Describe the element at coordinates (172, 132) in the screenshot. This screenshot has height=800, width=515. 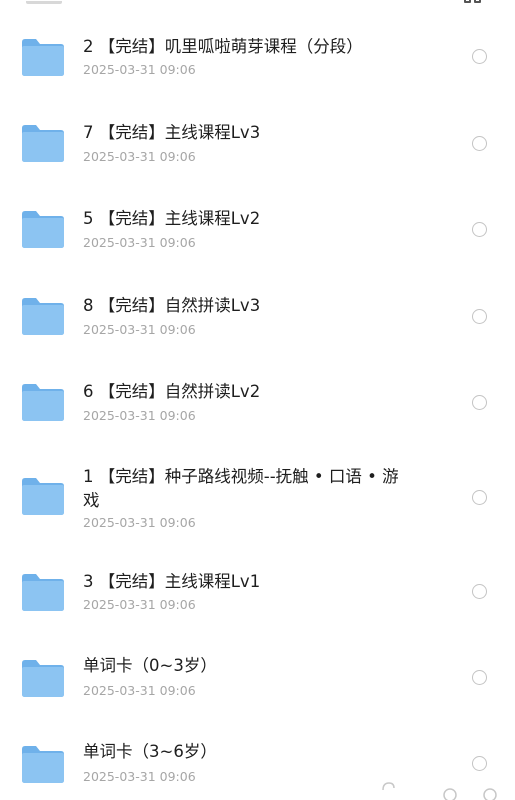
I see `file-title: 7 【完结】主线课程Lv3` at that location.